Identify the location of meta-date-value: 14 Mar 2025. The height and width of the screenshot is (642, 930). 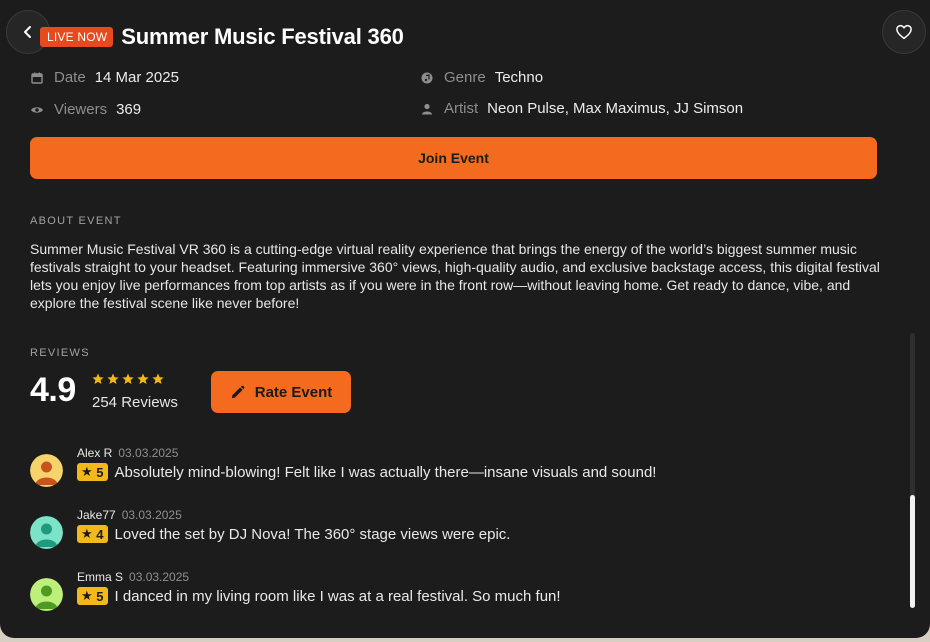
(136, 77).